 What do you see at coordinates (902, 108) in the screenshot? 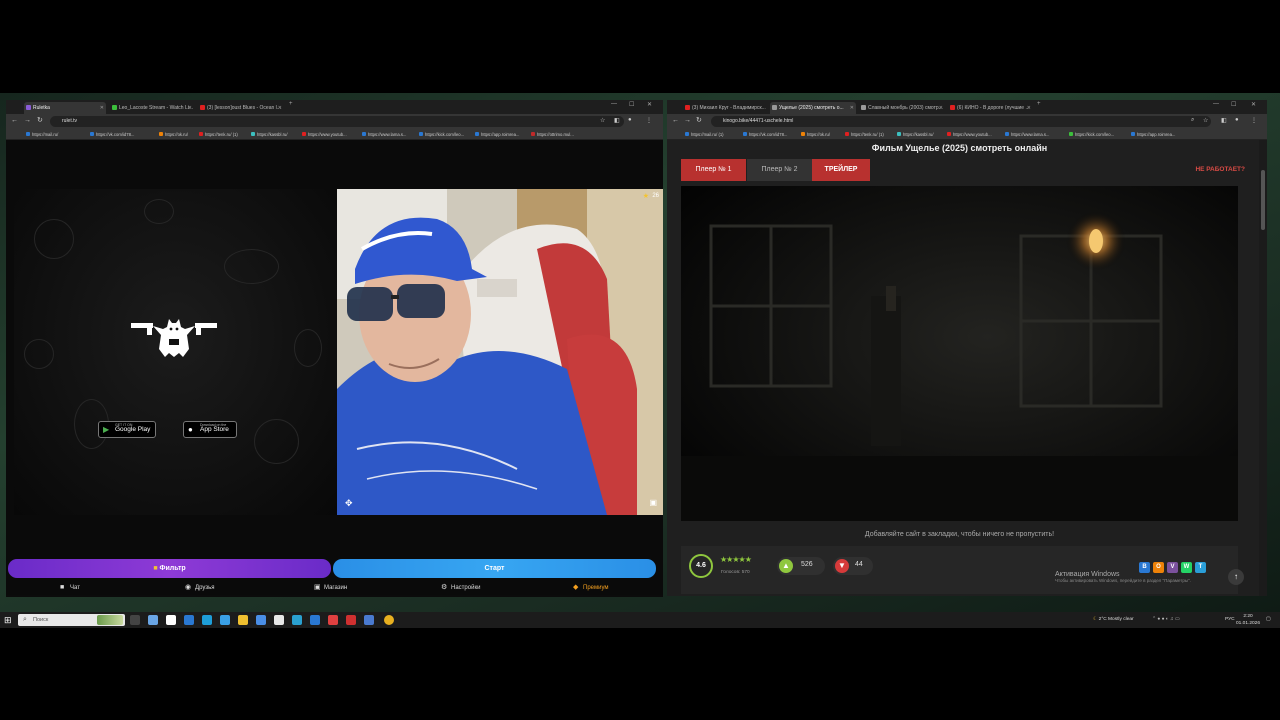
I see `right-tab-2: Славный монбрь (2003) смотр... ✕` at bounding box center [902, 108].